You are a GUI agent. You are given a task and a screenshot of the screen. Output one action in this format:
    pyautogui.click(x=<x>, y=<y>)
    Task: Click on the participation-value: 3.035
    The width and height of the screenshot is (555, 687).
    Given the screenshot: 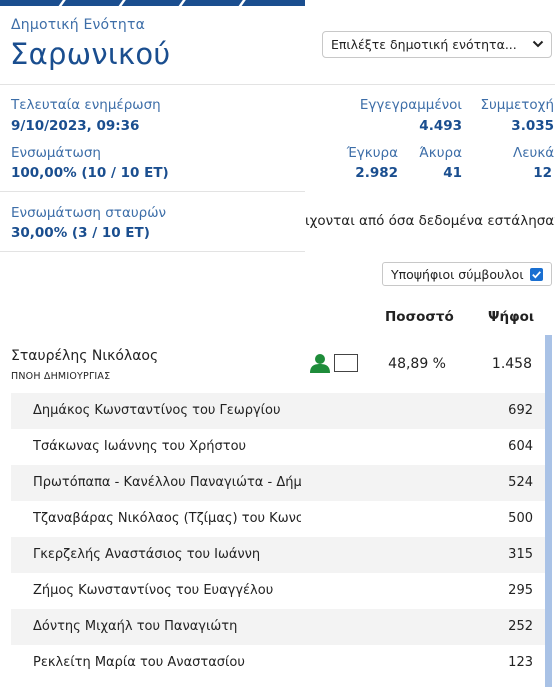 What is the action you would take?
    pyautogui.click(x=532, y=126)
    